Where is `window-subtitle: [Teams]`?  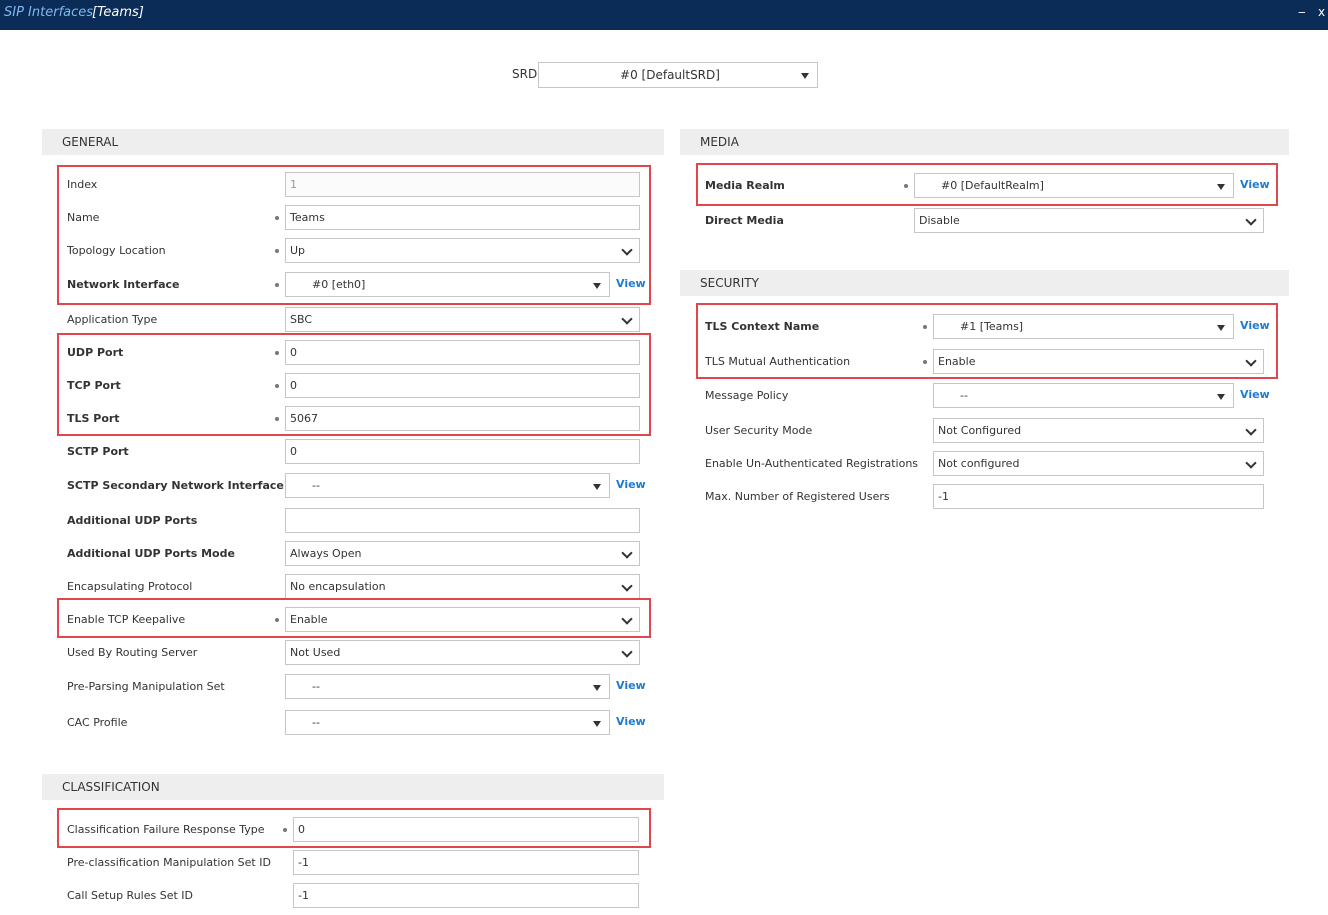
window-subtitle: [Teams] is located at coordinates (118, 12).